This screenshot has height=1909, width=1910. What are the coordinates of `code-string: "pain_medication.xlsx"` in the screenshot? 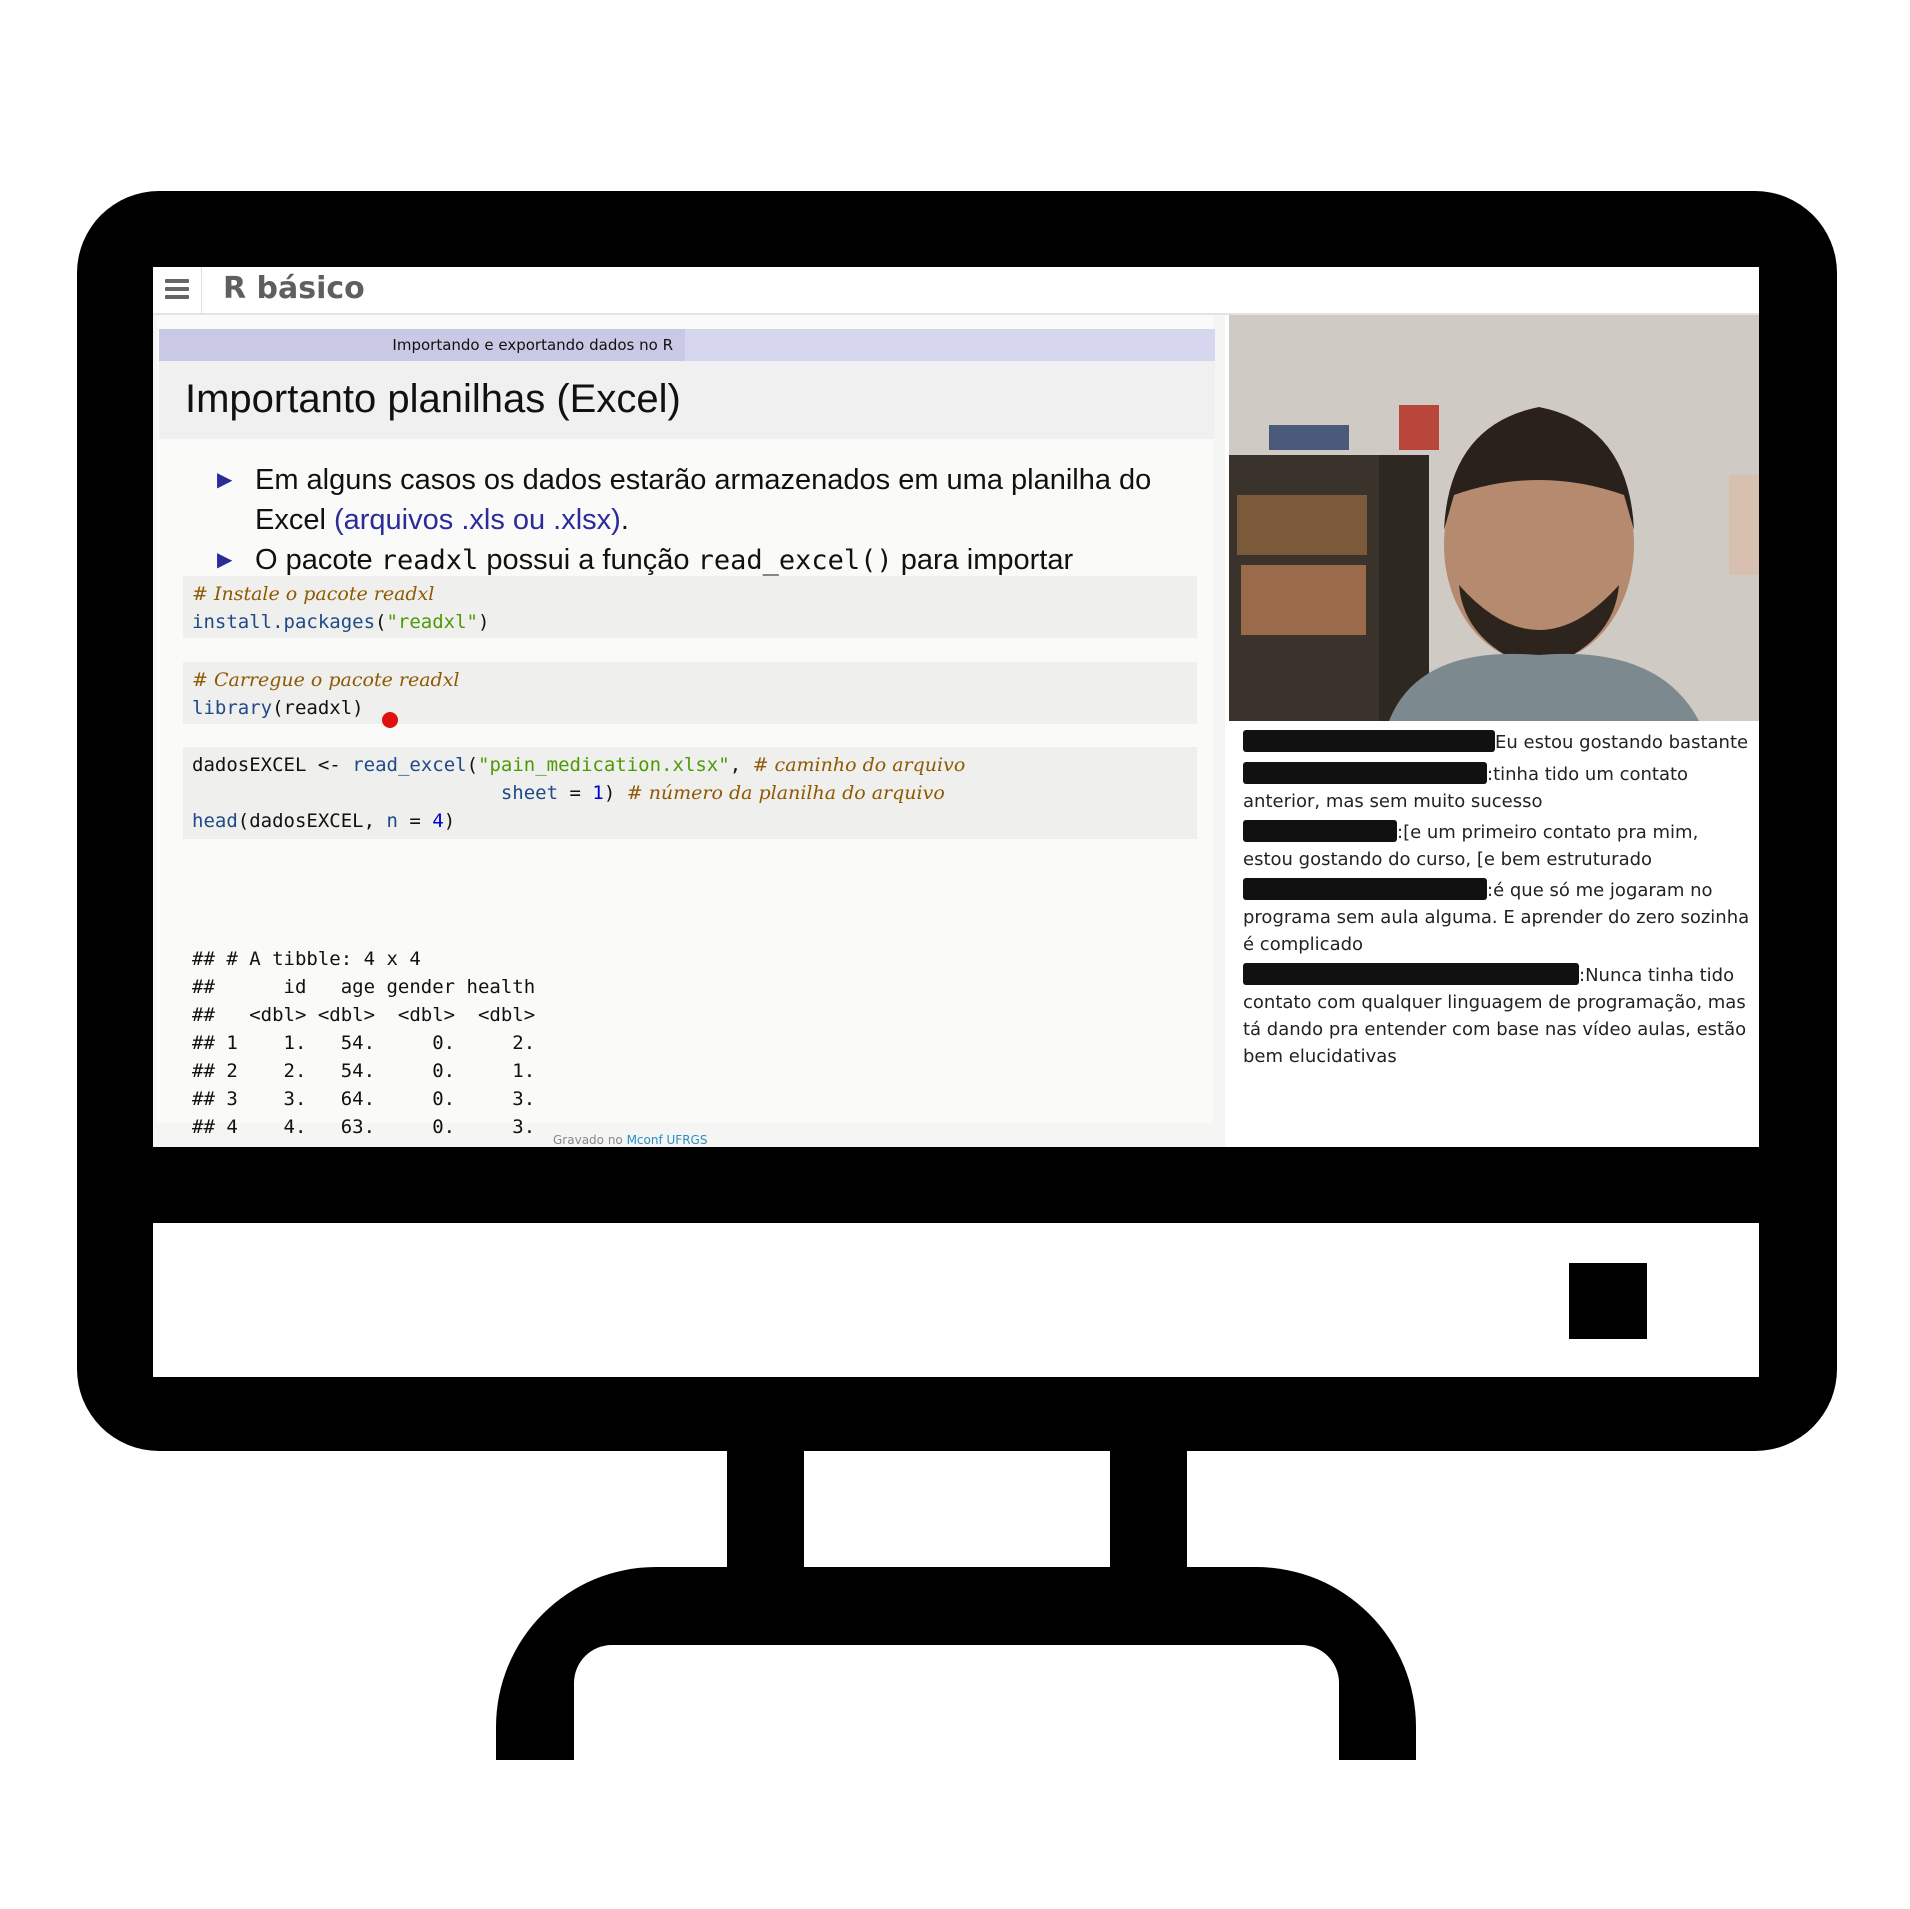 It's located at (604, 765).